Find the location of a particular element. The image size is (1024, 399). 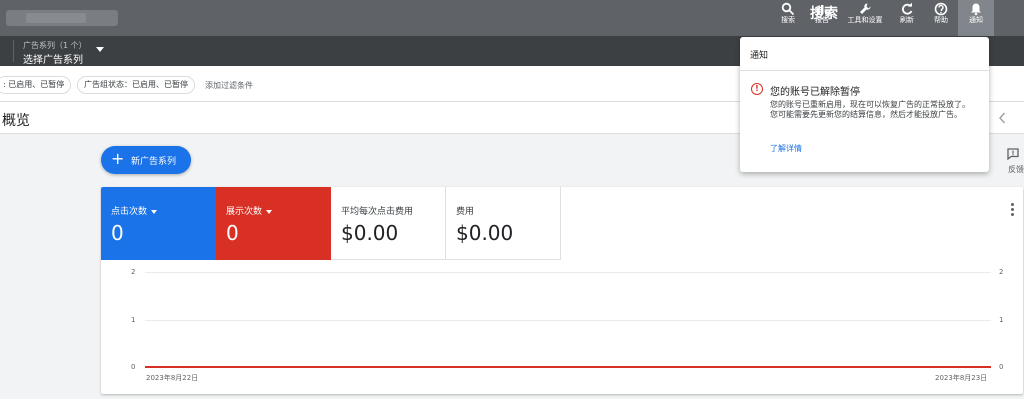

toolbar-help-label: 帮助 is located at coordinates (941, 20).